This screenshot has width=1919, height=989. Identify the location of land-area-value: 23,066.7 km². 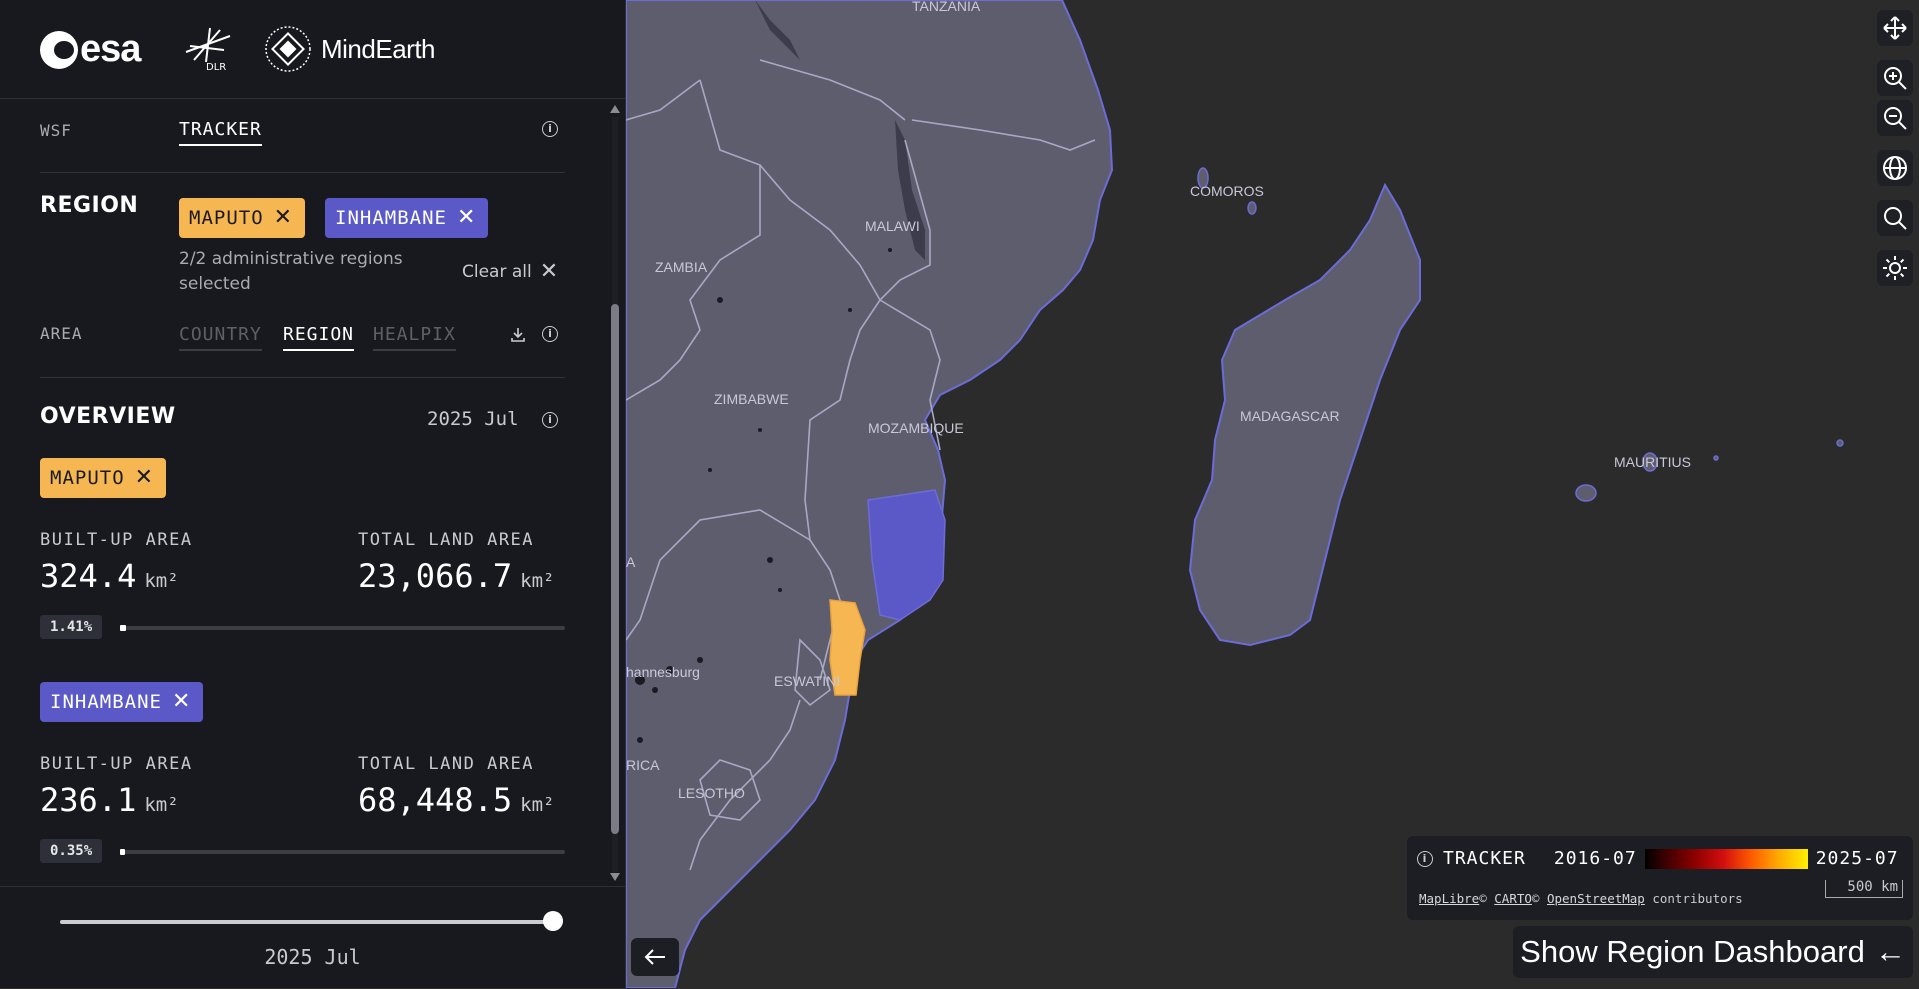
(456, 576).